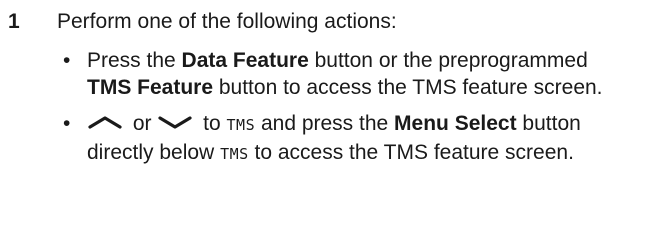 The image size is (645, 245). I want to click on text-segment: button or the preprogrammed, so click(448, 60).